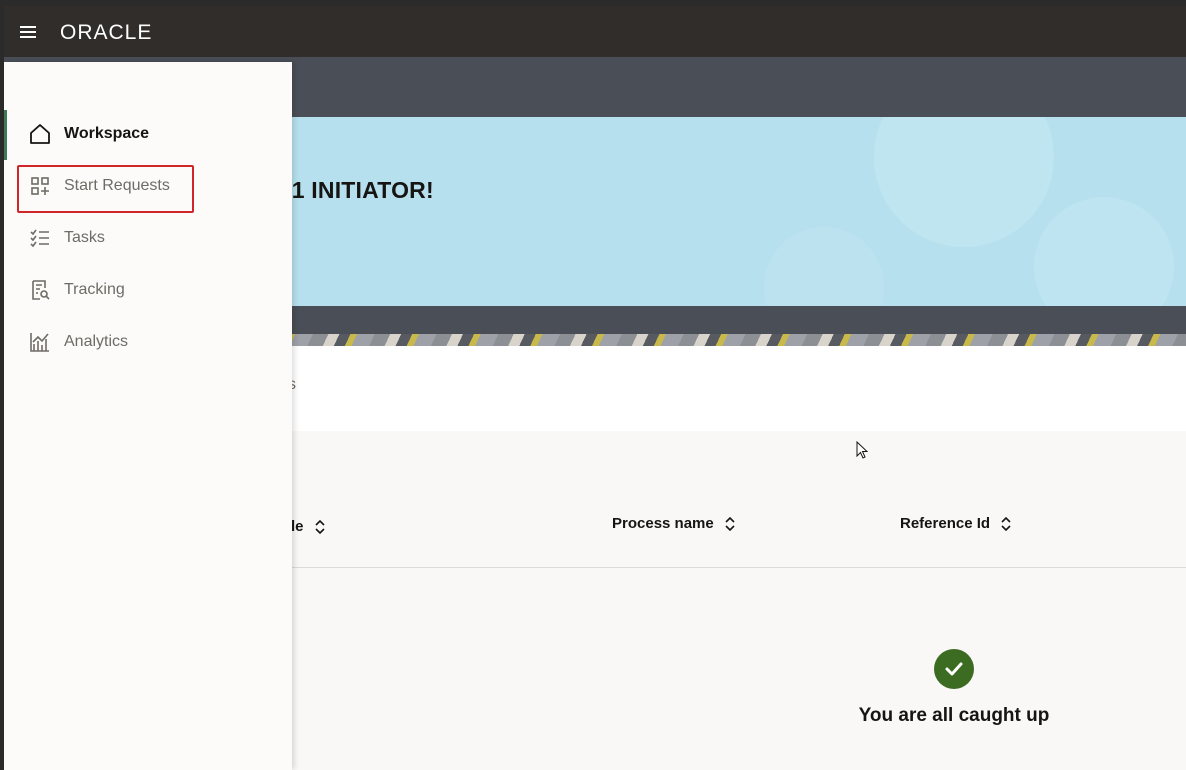 The image size is (1186, 770). I want to click on oracle-logo: ORACLE, so click(122, 32).